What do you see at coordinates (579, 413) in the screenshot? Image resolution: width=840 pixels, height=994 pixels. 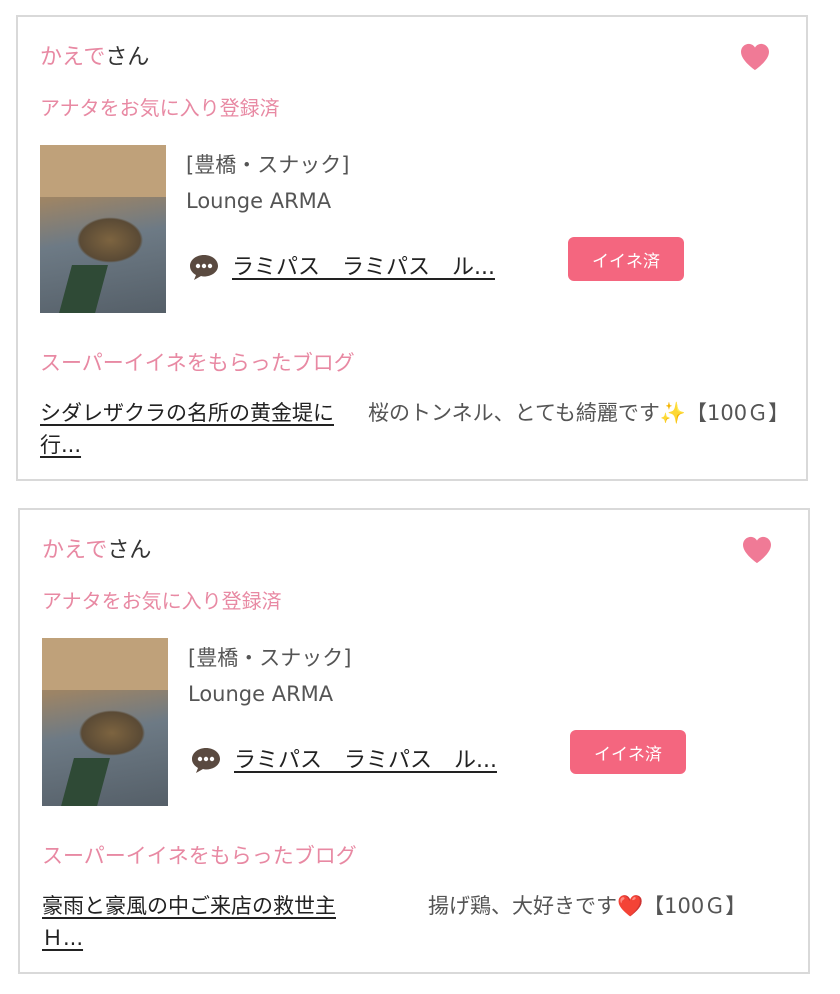 I see `post-description: 桜のトンネル、とても綺麗です✨【100Ｇ】` at bounding box center [579, 413].